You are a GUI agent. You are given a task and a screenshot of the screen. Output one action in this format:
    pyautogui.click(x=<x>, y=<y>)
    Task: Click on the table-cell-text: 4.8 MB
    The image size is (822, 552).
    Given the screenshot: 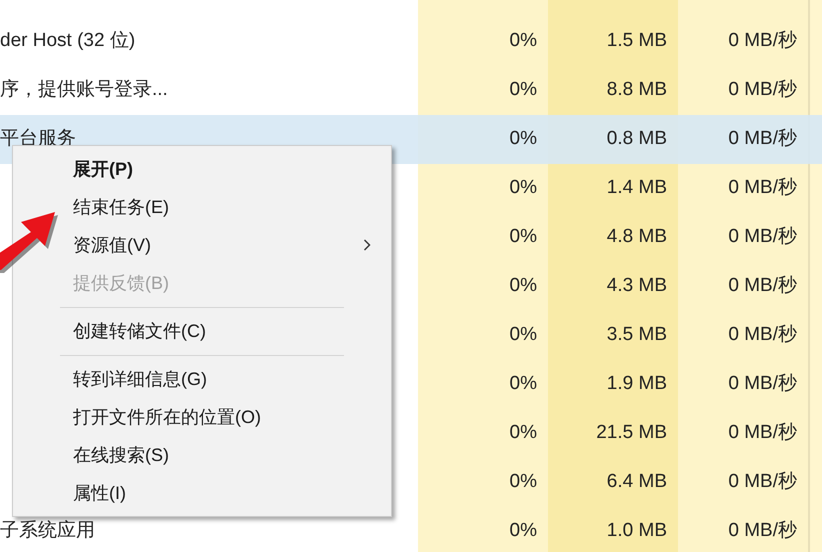 What is the action you would take?
    pyautogui.click(x=637, y=237)
    